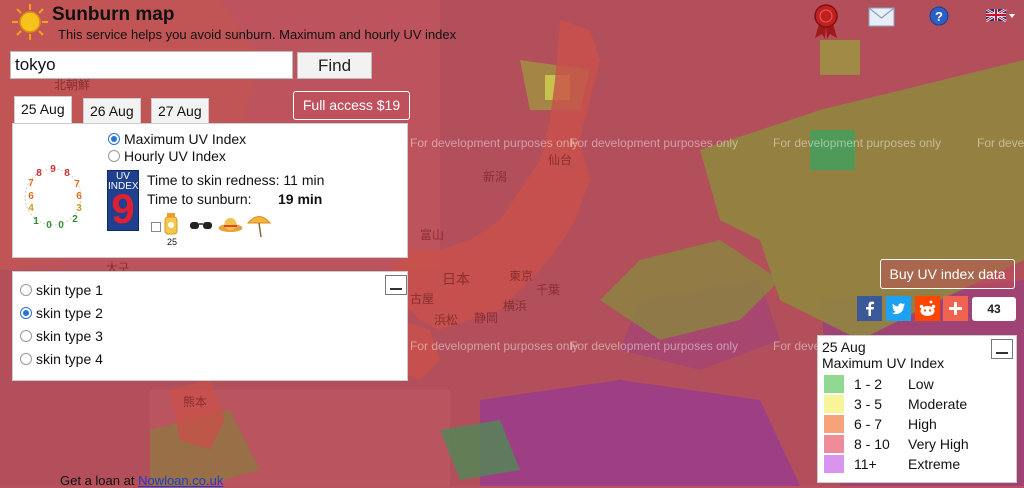 The width and height of the screenshot is (1024, 488). Describe the element at coordinates (31, 208) in the screenshot. I see `clock-number: 4` at that location.